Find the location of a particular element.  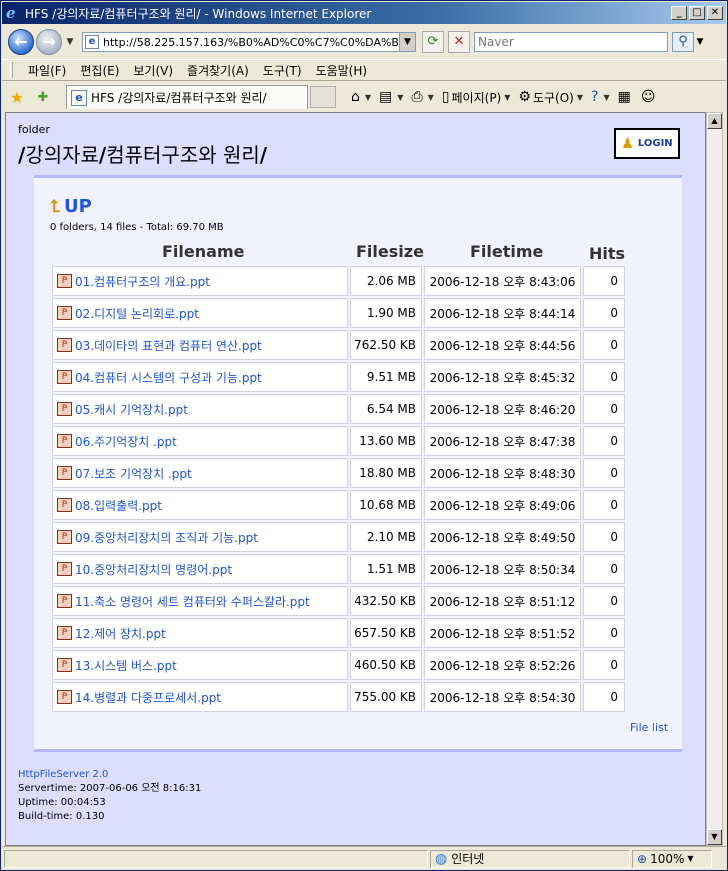

file-link: 10.중앙처리장치의 명령어.ppt is located at coordinates (153, 570).